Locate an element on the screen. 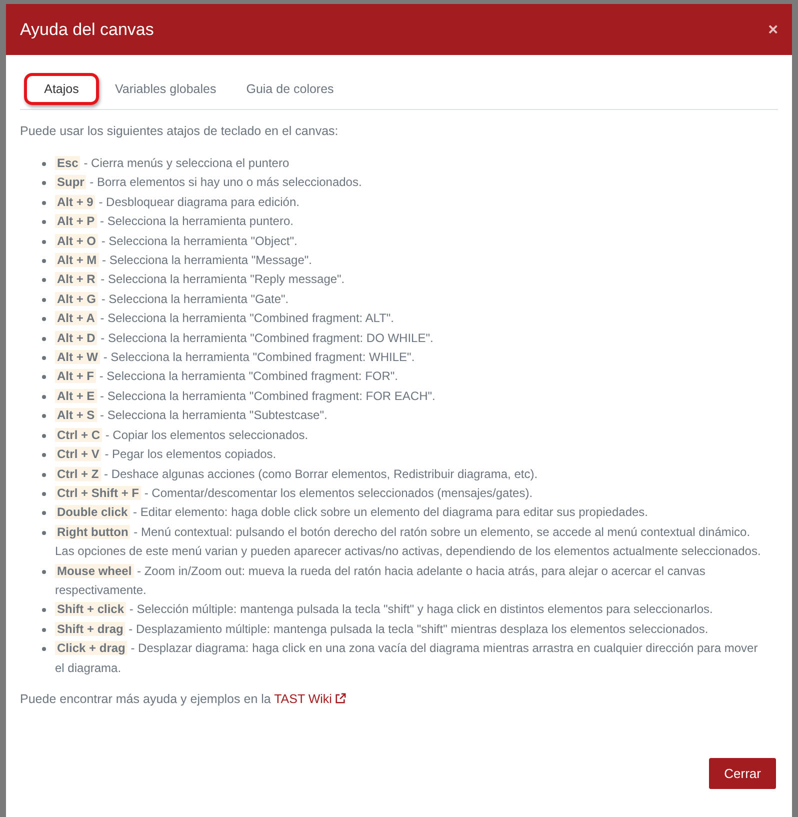 This screenshot has width=798, height=817. shortcut-description: Shift + drag - Desplazamiento múltiple: mantenga pulsada la tecla "shift" mientras desplaza los elementos seleccionados. is located at coordinates (382, 629).